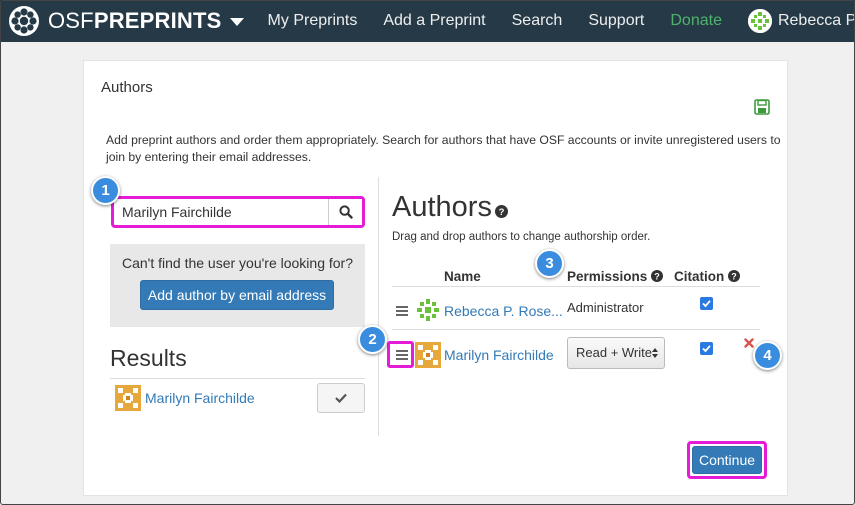 Image resolution: width=855 pixels, height=505 pixels. What do you see at coordinates (759, 21) in the screenshot?
I see `user-avatar` at bounding box center [759, 21].